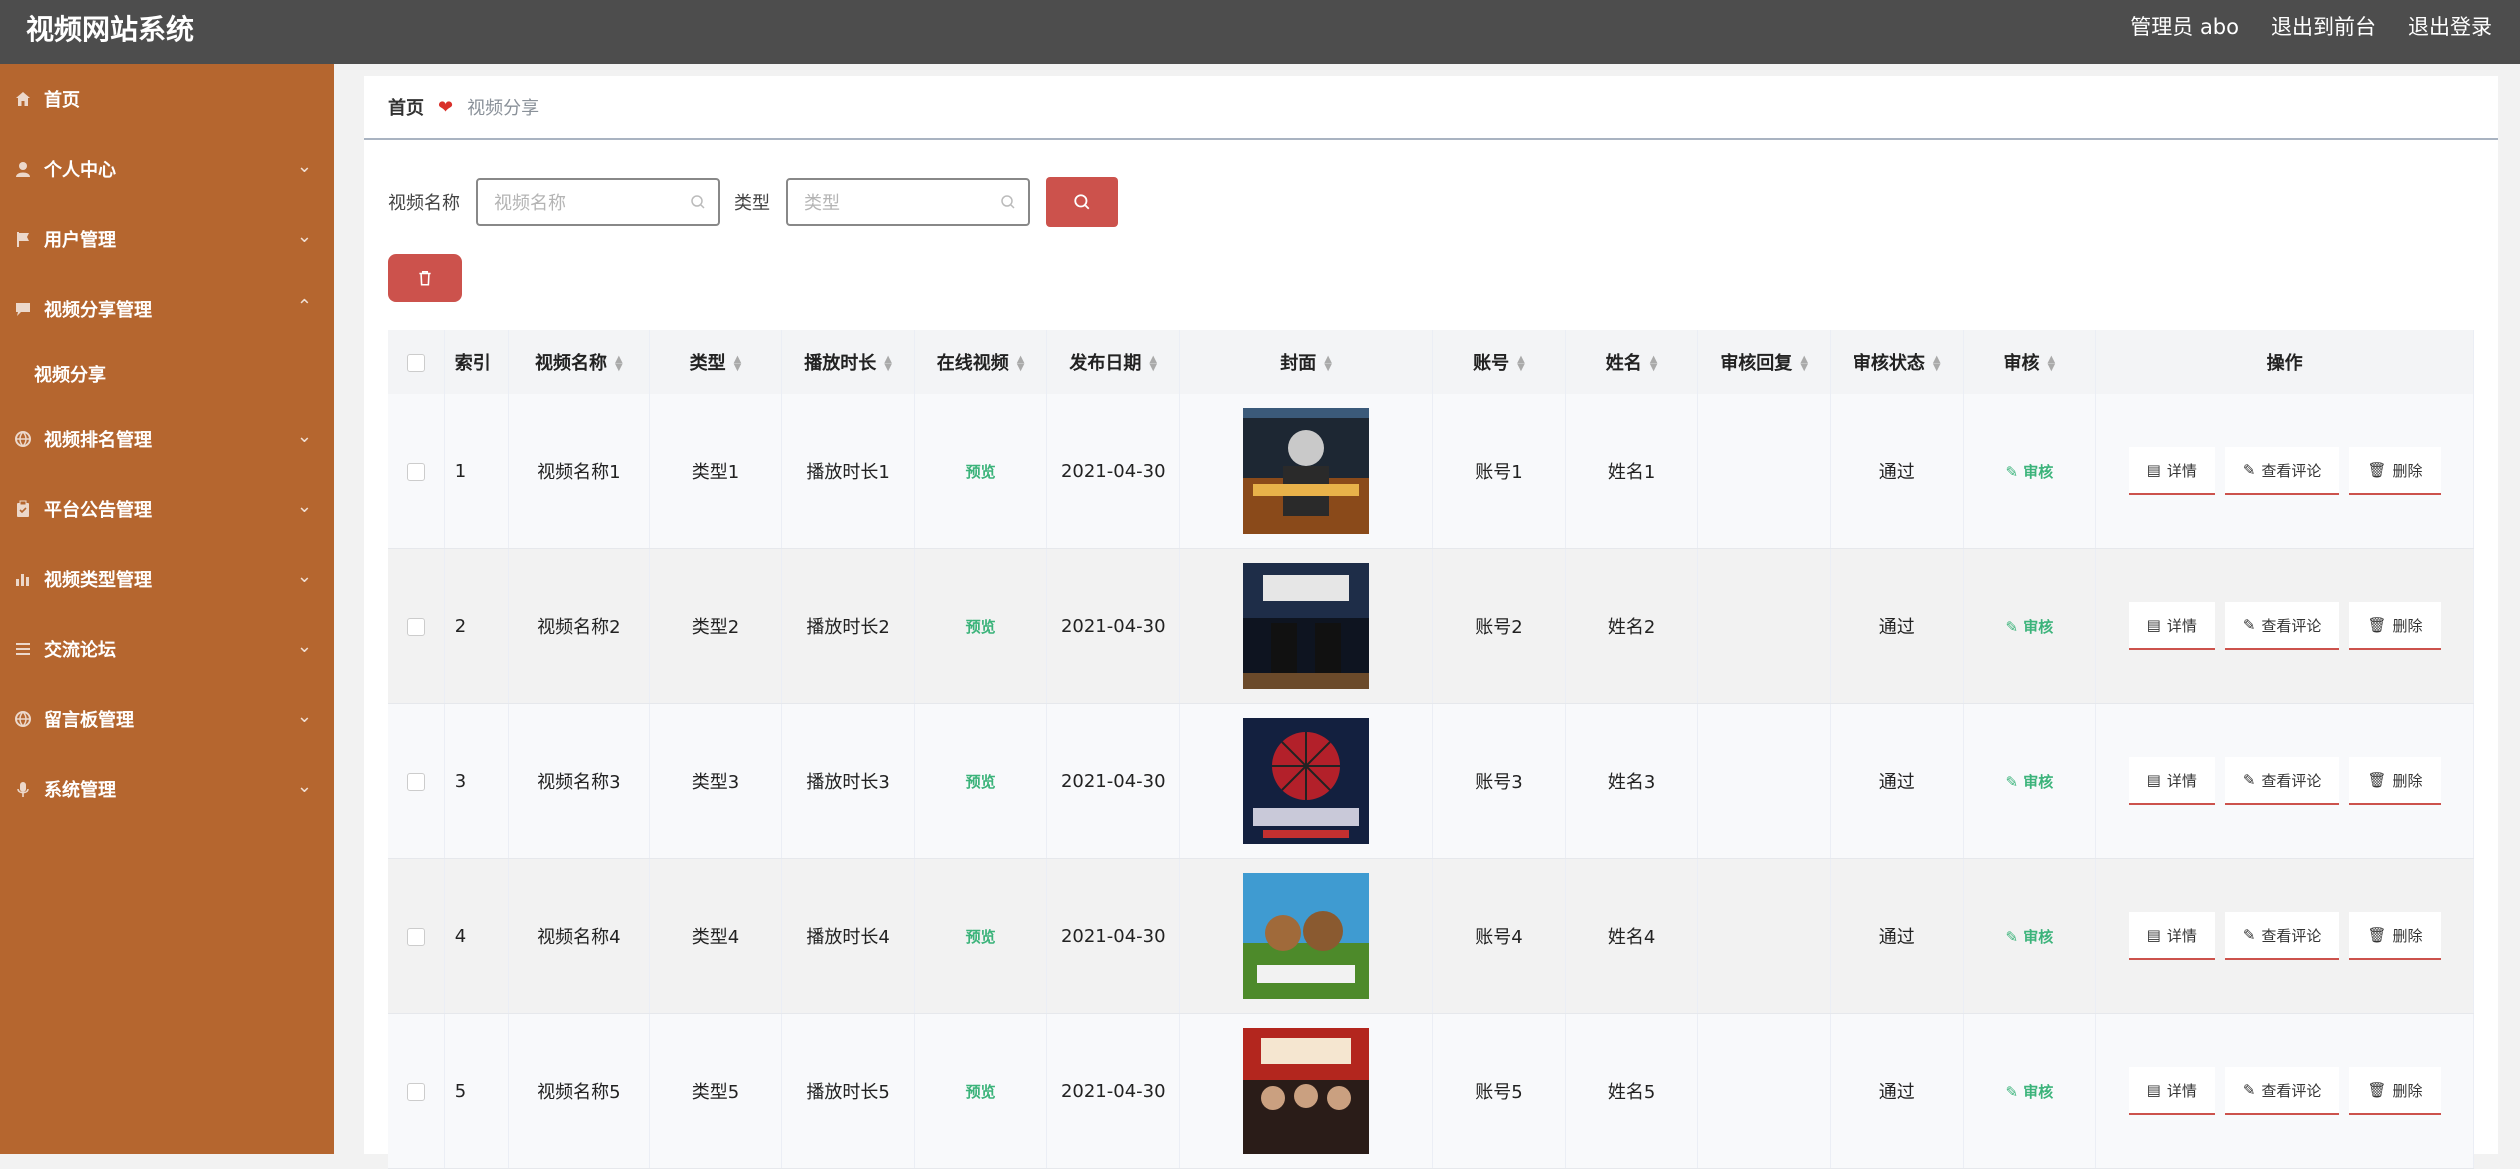  I want to click on select-all-checkbox, so click(415, 362).